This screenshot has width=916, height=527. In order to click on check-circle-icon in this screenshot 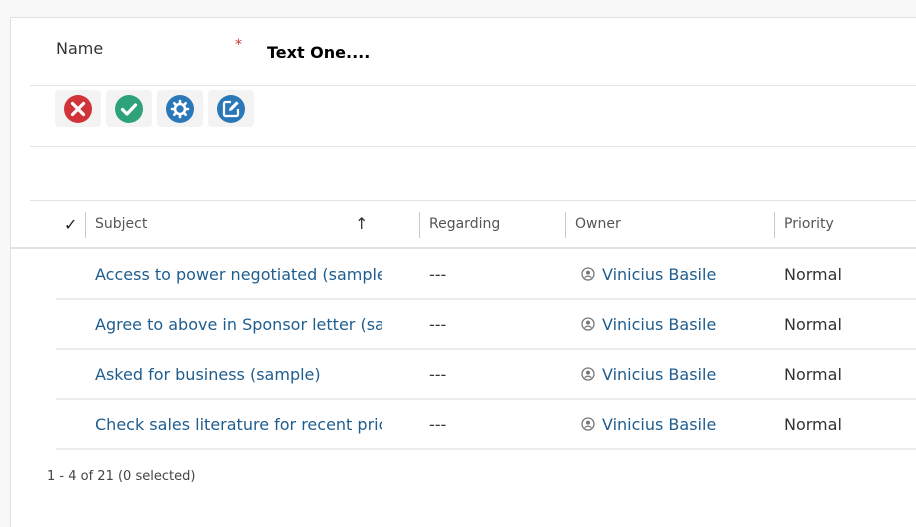, I will do `click(129, 108)`.